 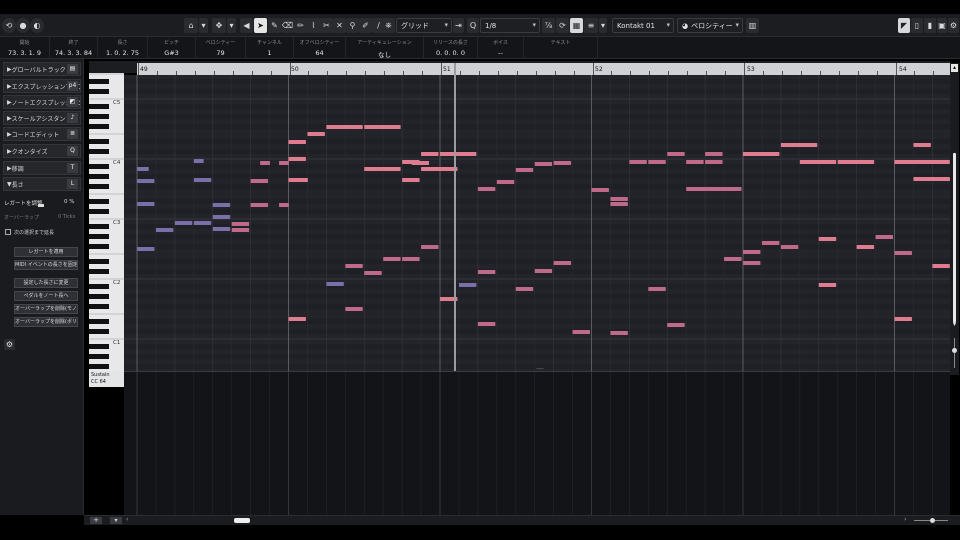 I want to click on note-color-select: ◕ ベロシティー ▾, so click(x=710, y=25).